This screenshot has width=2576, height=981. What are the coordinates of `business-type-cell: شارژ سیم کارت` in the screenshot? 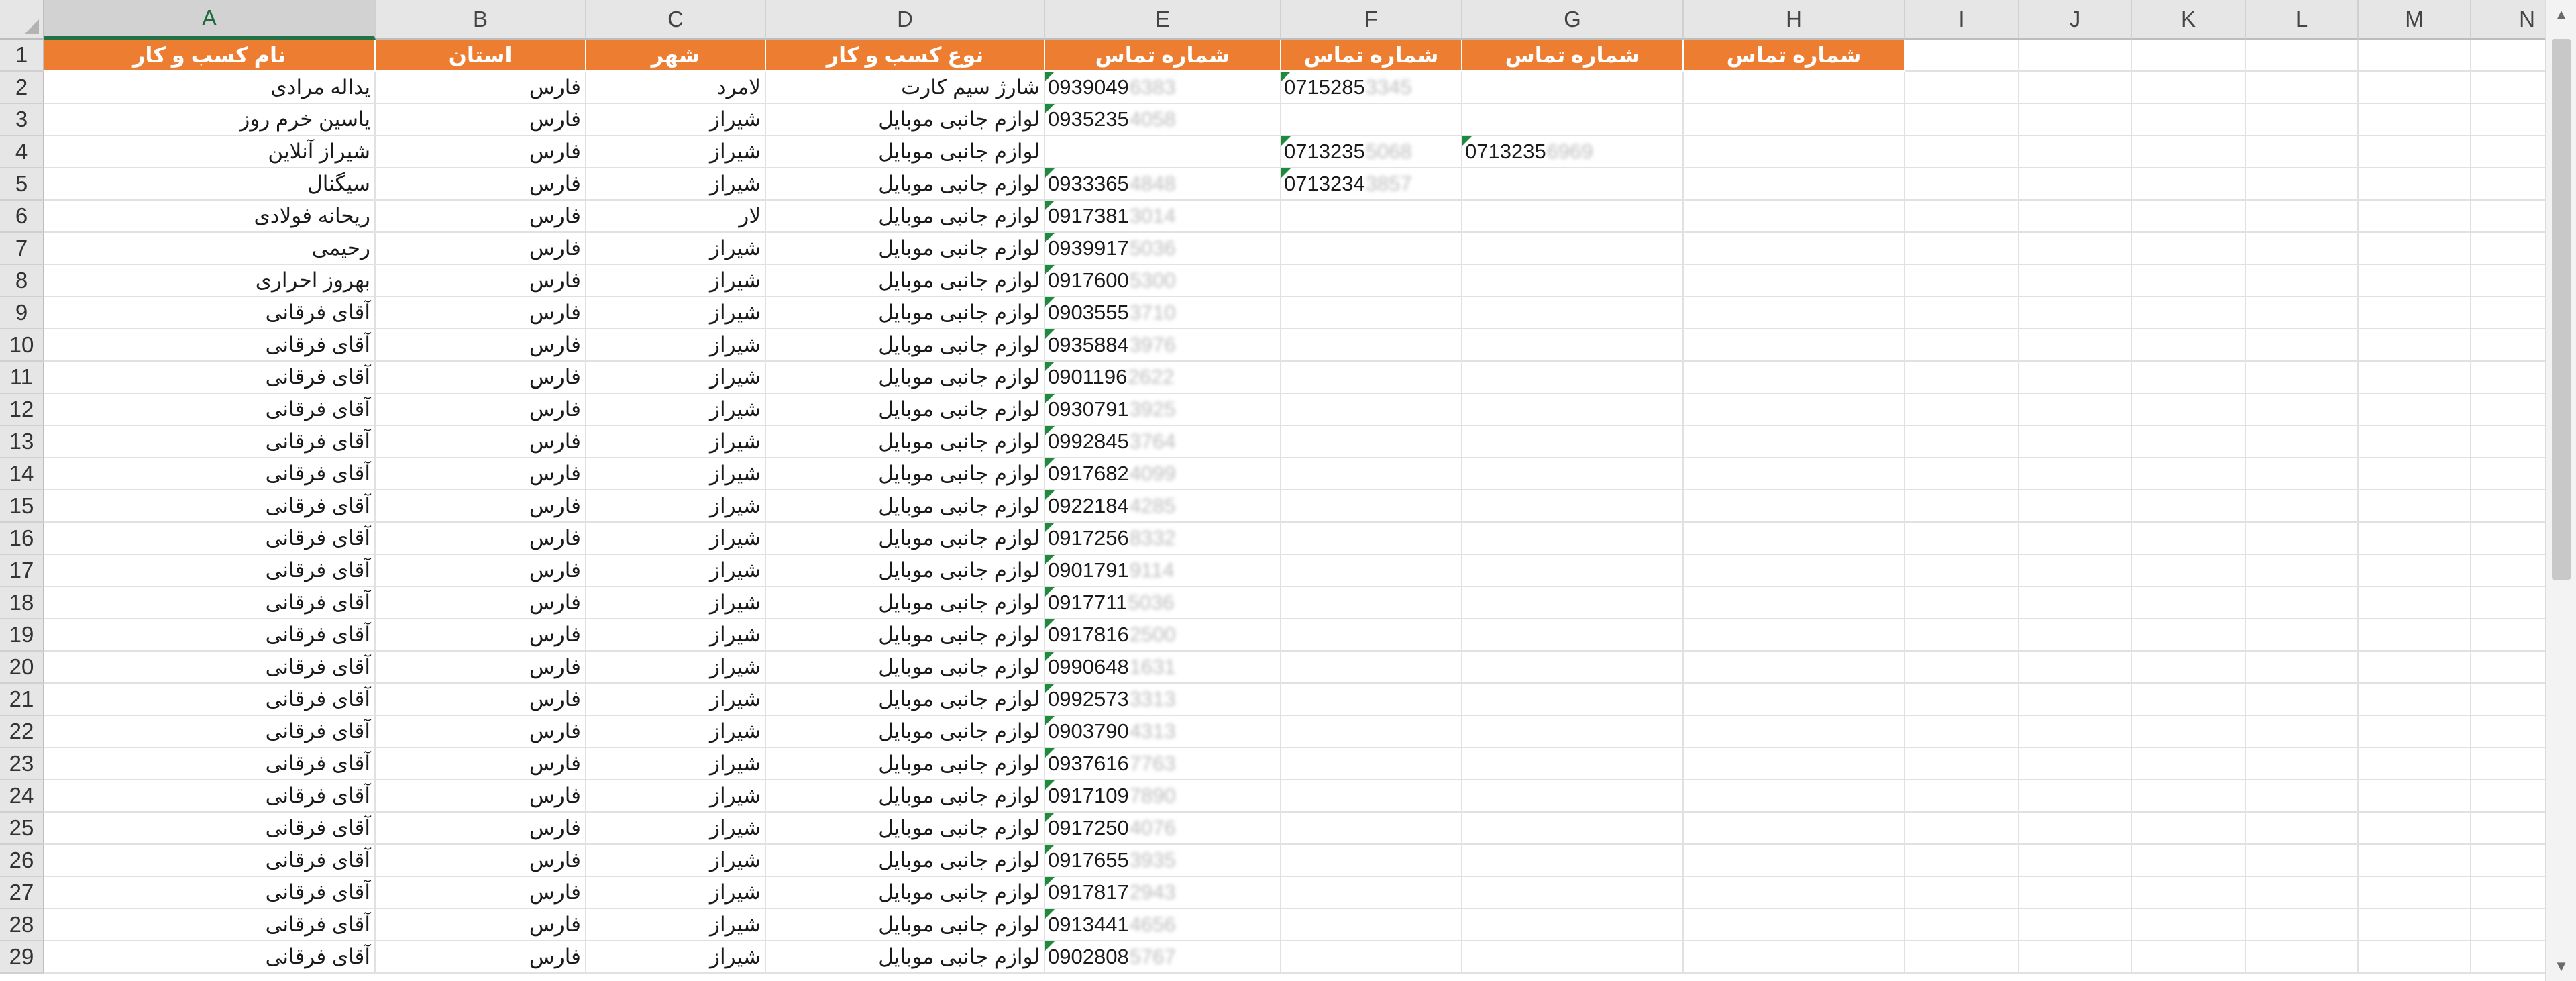 It's located at (905, 88).